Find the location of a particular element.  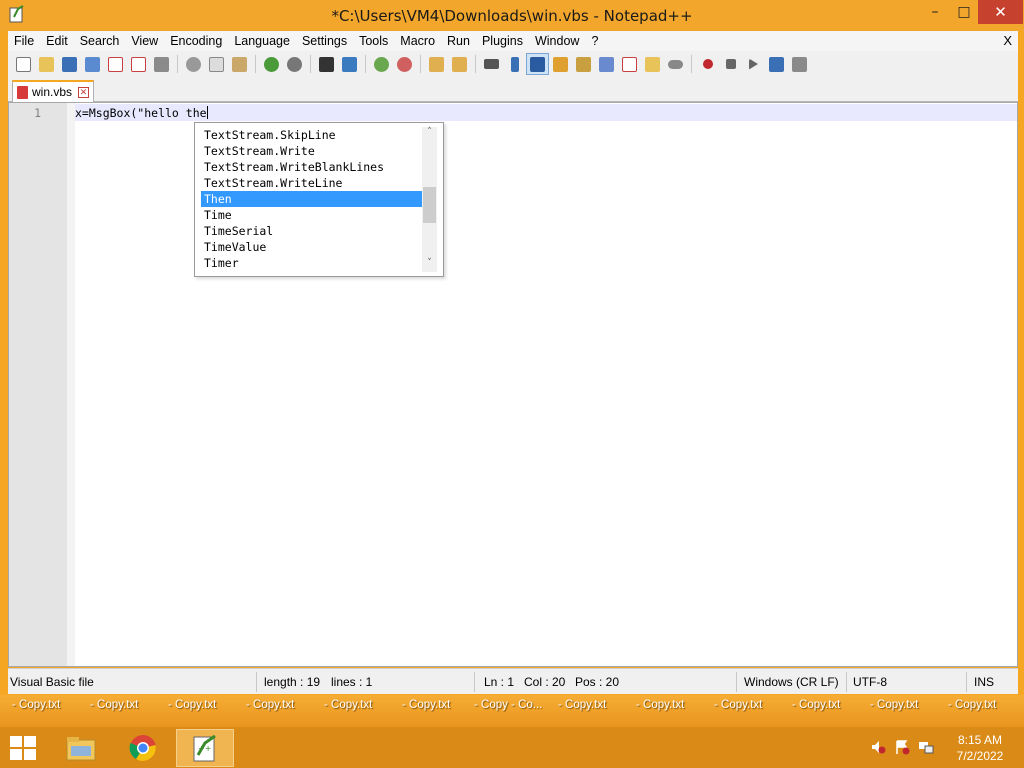

close-file-icon is located at coordinates (115, 64).